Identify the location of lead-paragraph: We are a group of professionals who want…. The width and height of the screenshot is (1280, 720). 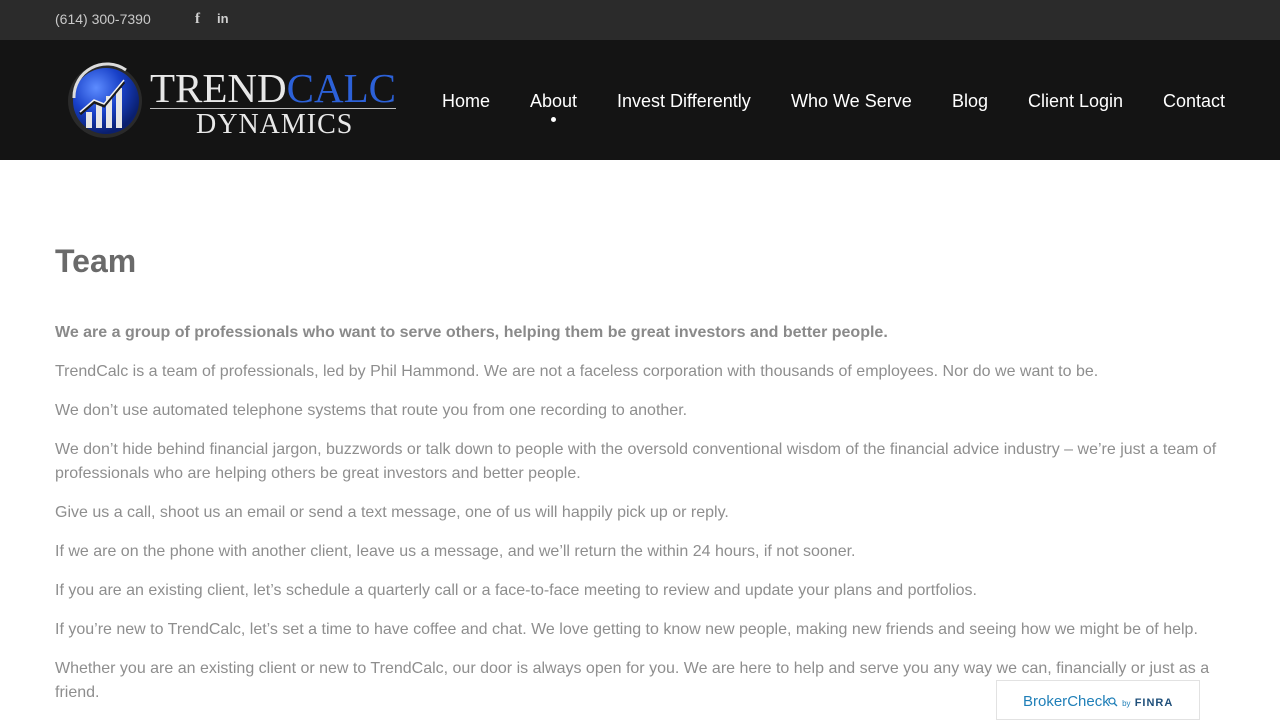
(471, 332).